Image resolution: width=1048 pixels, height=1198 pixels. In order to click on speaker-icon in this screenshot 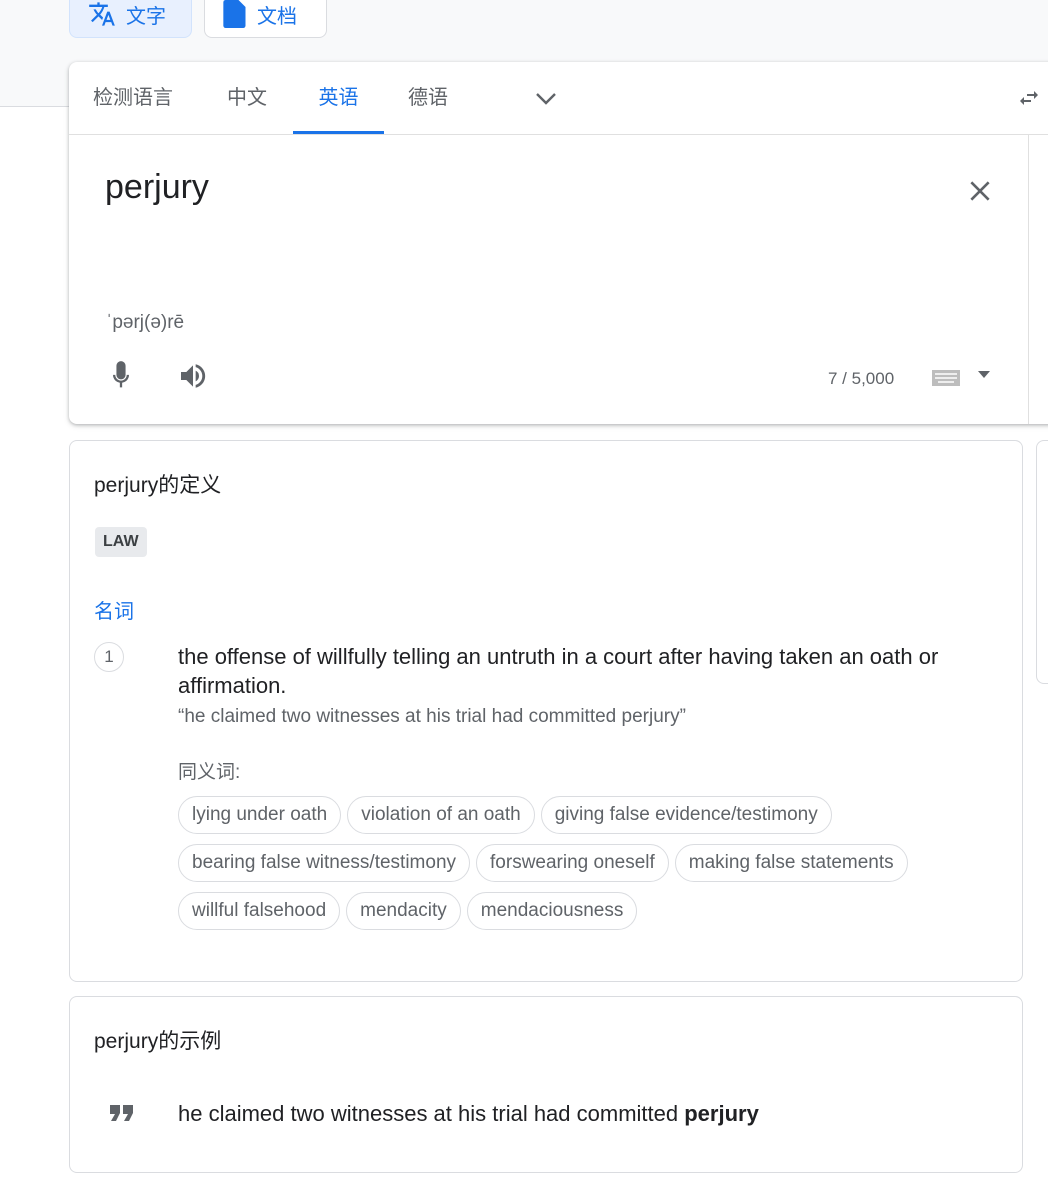, I will do `click(193, 376)`.